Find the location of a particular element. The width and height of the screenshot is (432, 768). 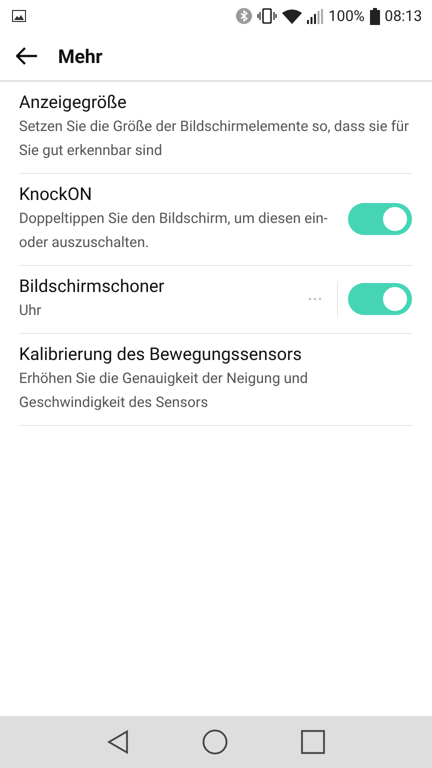

clock: 08:13 is located at coordinates (403, 16).